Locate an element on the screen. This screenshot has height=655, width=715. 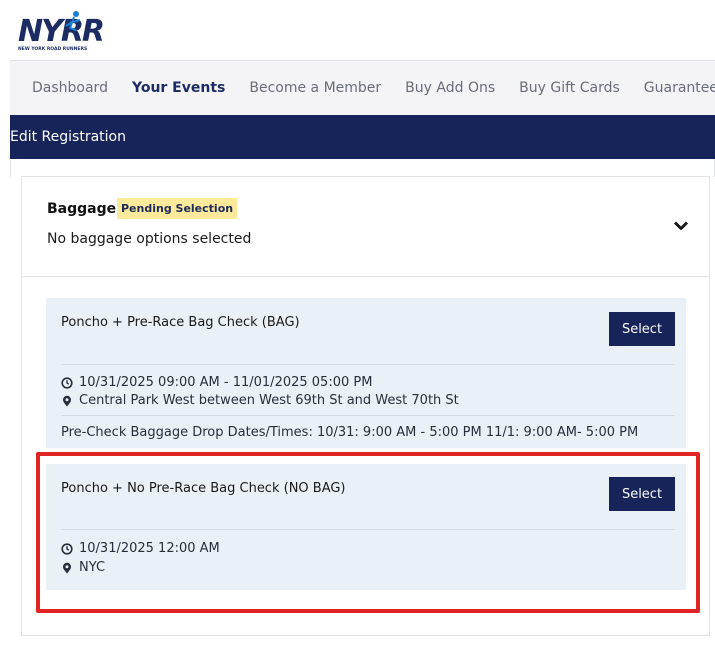
select-bag-button: Select is located at coordinates (642, 329).